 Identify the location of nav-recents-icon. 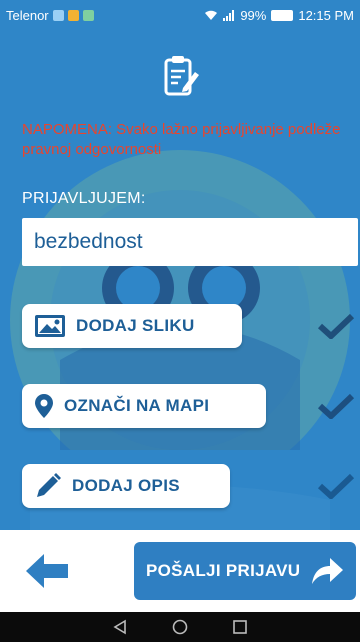
(240, 627).